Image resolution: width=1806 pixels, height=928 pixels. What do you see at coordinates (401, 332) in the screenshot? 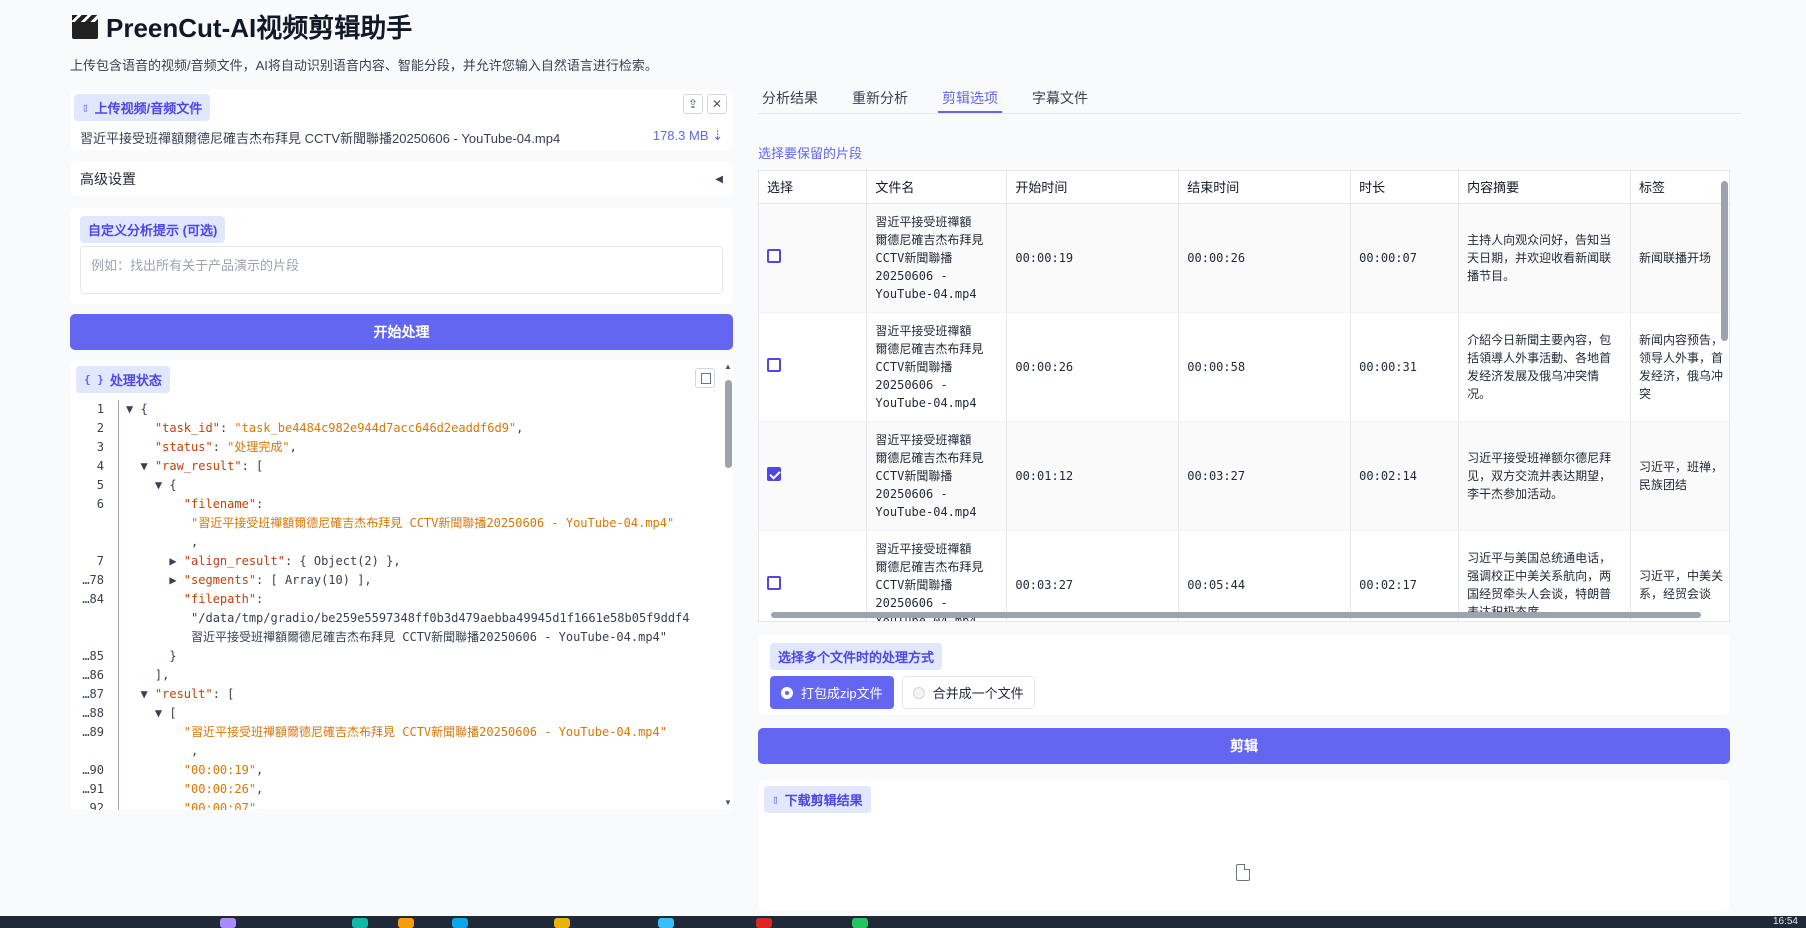
I see `start-processing-button: 开始处理` at bounding box center [401, 332].